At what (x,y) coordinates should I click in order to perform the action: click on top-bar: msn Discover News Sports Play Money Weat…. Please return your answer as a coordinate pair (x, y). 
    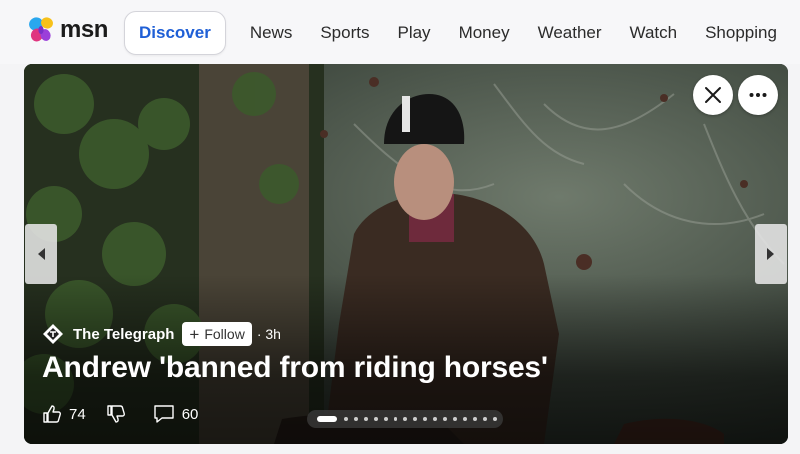
    Looking at the image, I should click on (400, 32).